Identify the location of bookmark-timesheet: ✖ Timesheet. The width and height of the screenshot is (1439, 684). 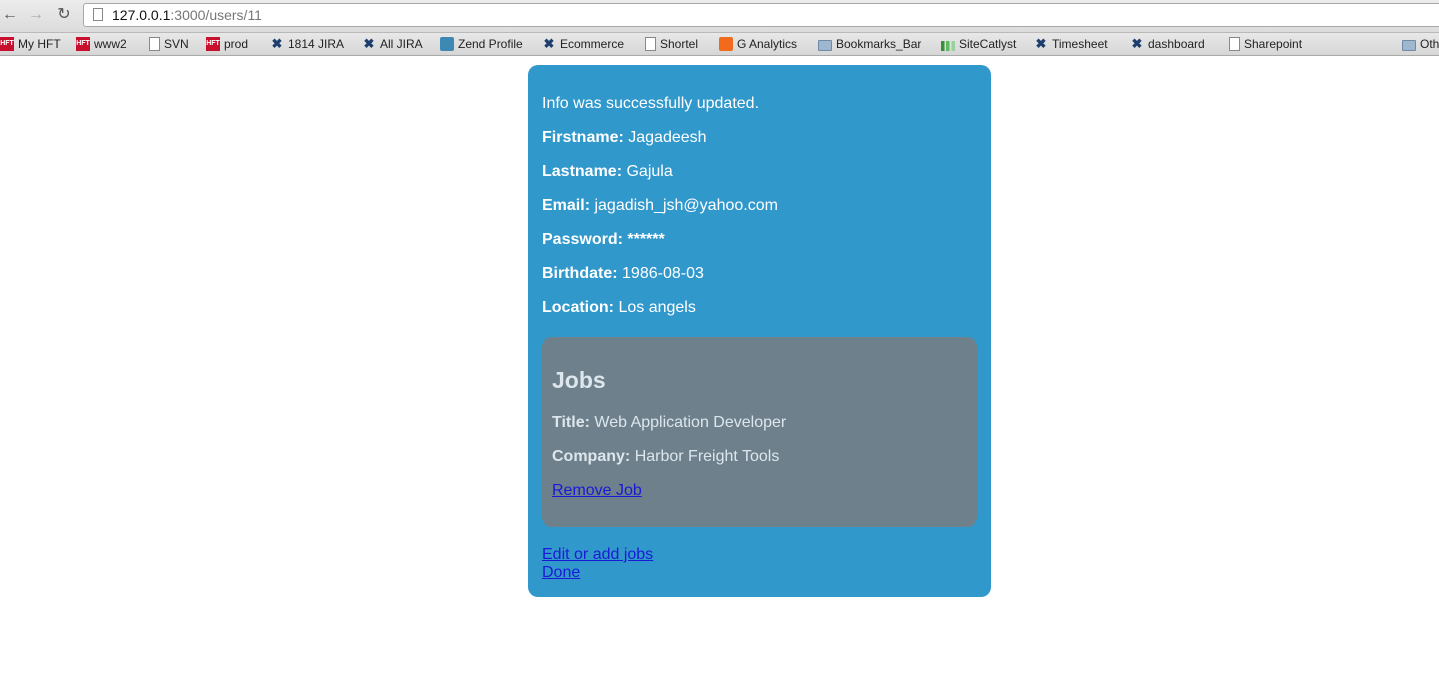
(1071, 44).